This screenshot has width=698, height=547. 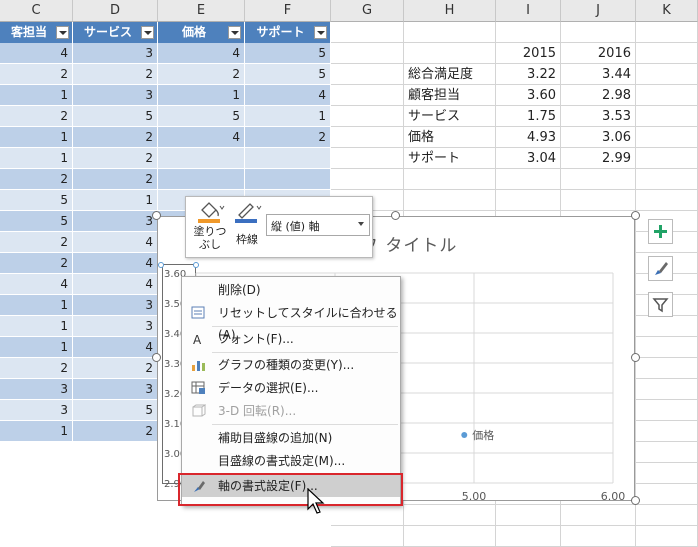 I want to click on column-header-i: I, so click(x=528, y=11).